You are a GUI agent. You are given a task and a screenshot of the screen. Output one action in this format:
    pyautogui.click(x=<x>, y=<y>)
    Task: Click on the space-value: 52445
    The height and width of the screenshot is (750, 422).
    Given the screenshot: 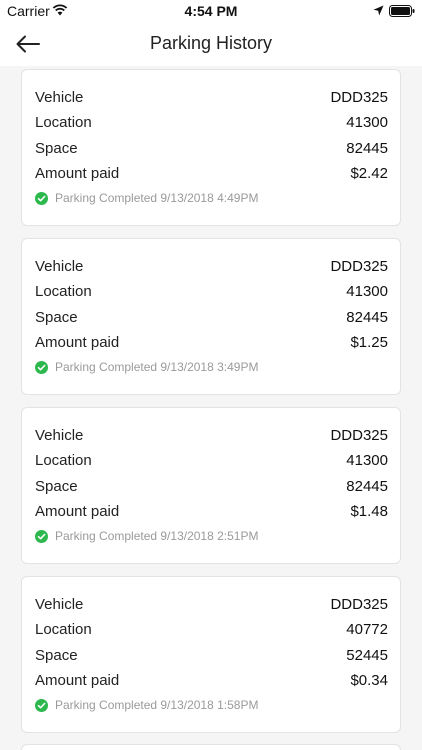 What is the action you would take?
    pyautogui.click(x=367, y=655)
    